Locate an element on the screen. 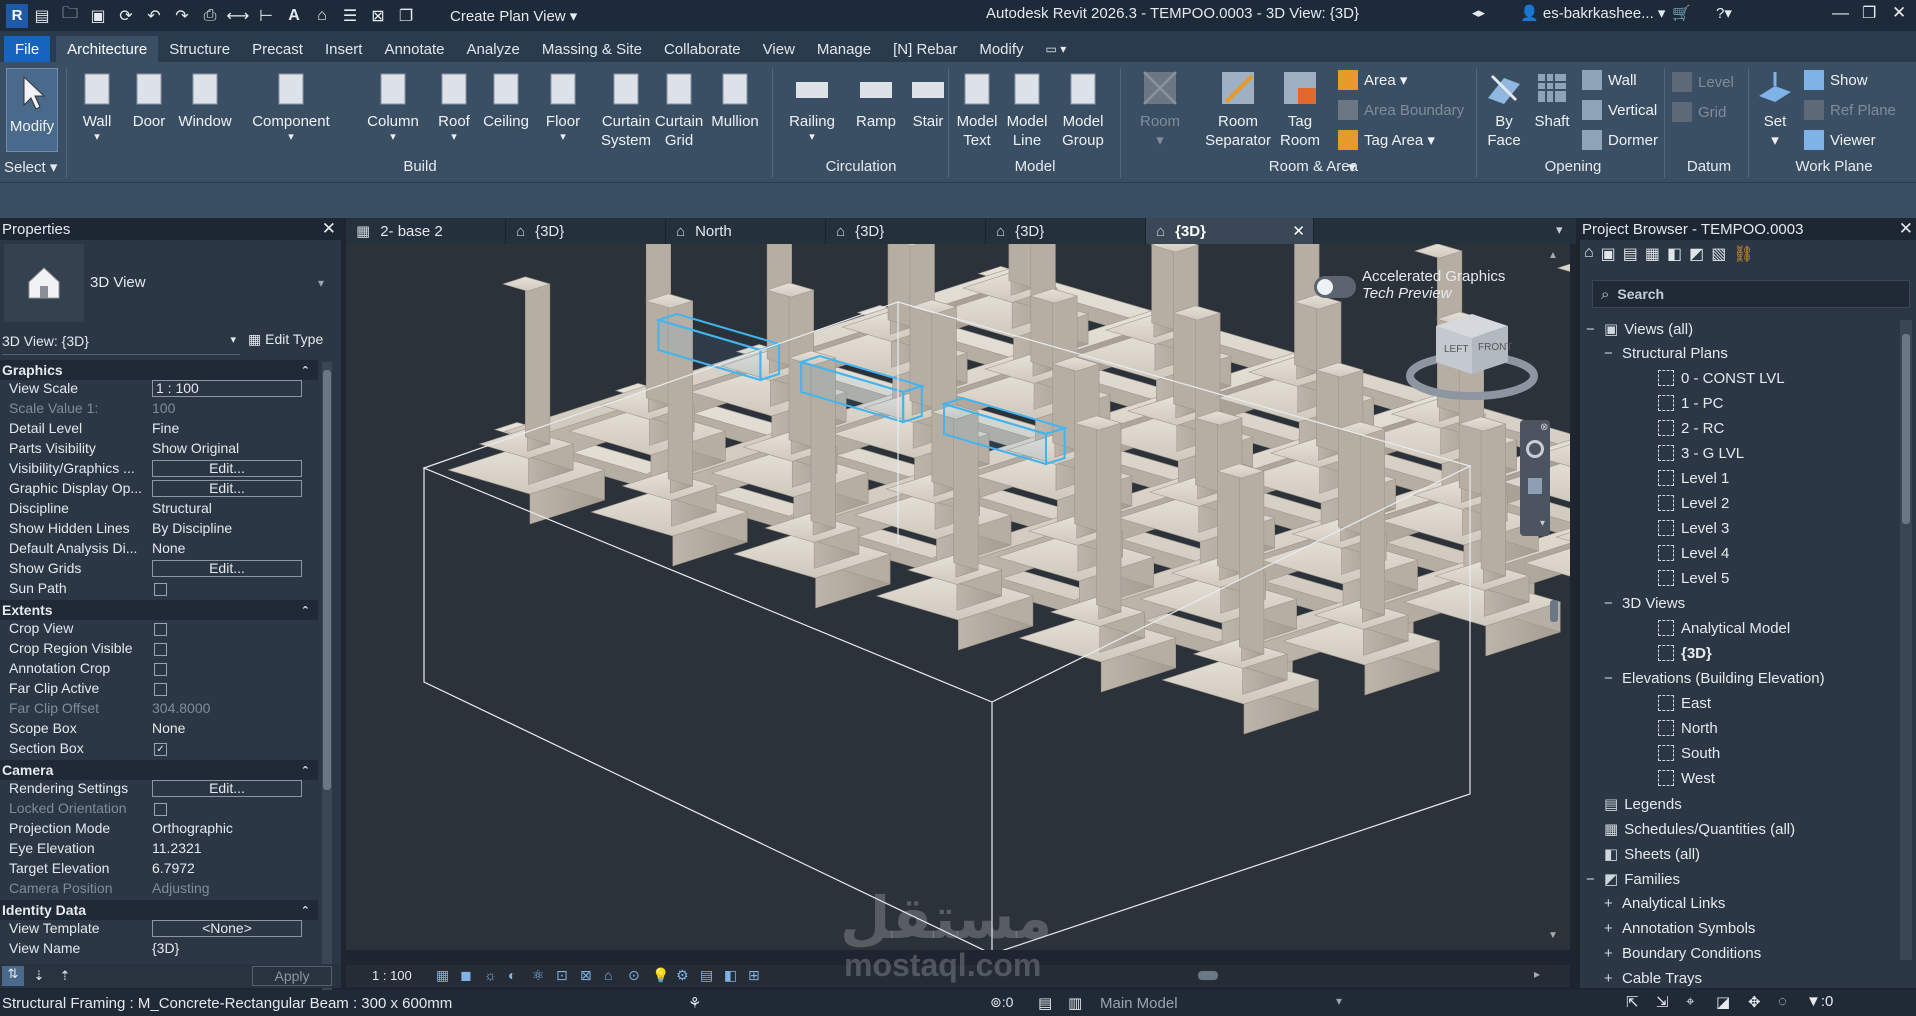 This screenshot has width=1916, height=1016. build-floor-button: Floor ▾ is located at coordinates (563, 105).